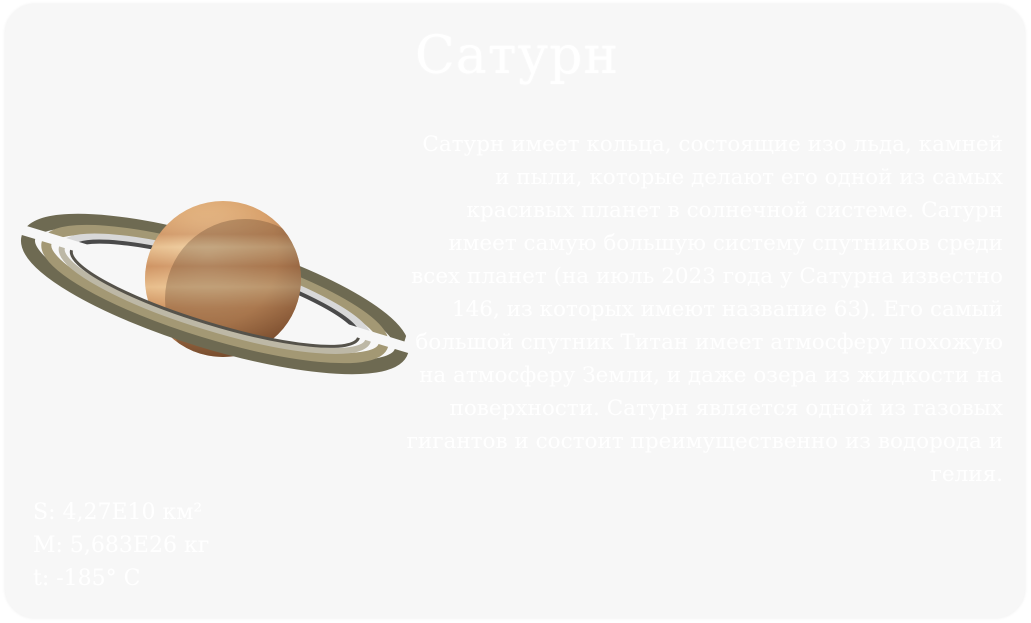 This screenshot has height=623, width=1031. What do you see at coordinates (118, 512) in the screenshot?
I see `area-stat: S: 4,27E10 км²` at bounding box center [118, 512].